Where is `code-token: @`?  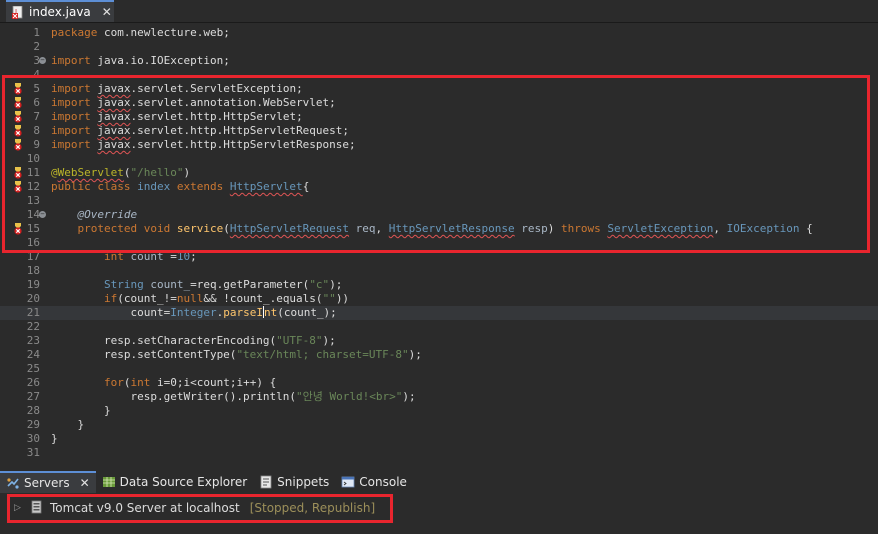
code-token: @ is located at coordinates (54, 172).